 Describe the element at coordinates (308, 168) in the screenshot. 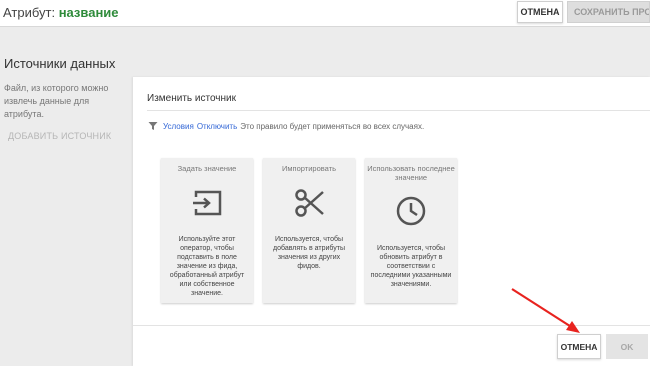

I see `option-label: Импортировать` at that location.